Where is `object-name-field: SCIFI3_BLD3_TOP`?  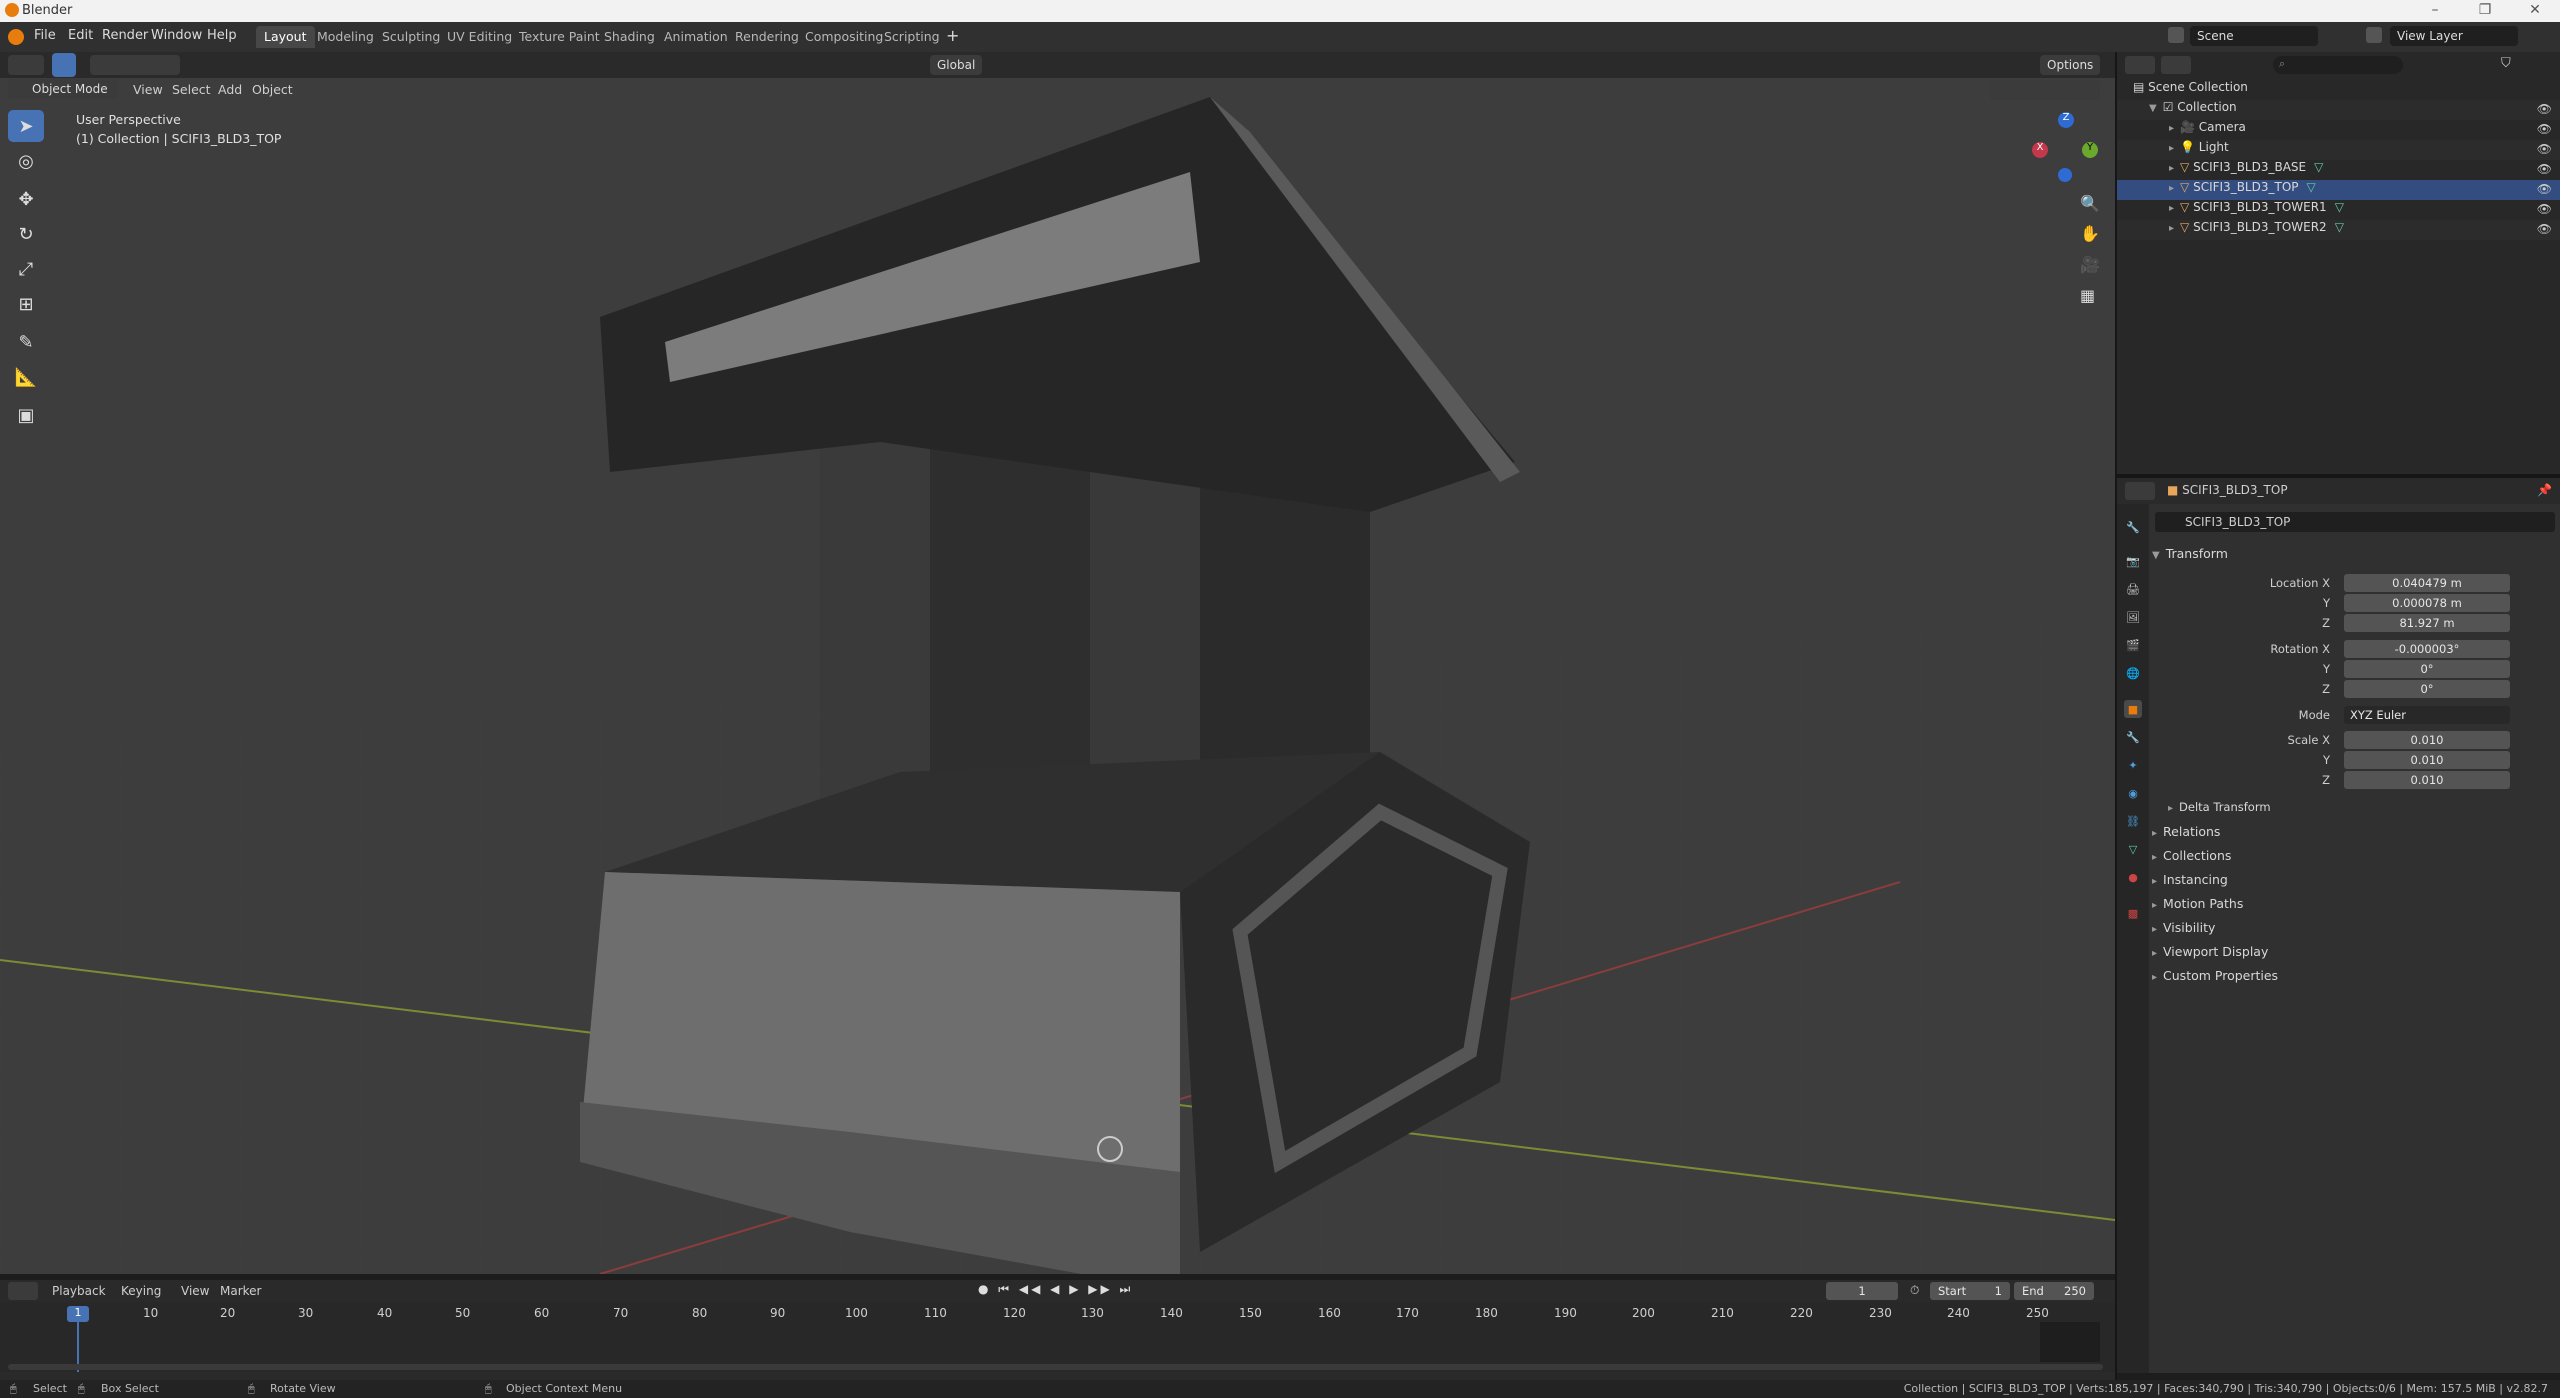
object-name-field: SCIFI3_BLD3_TOP is located at coordinates (2355, 522).